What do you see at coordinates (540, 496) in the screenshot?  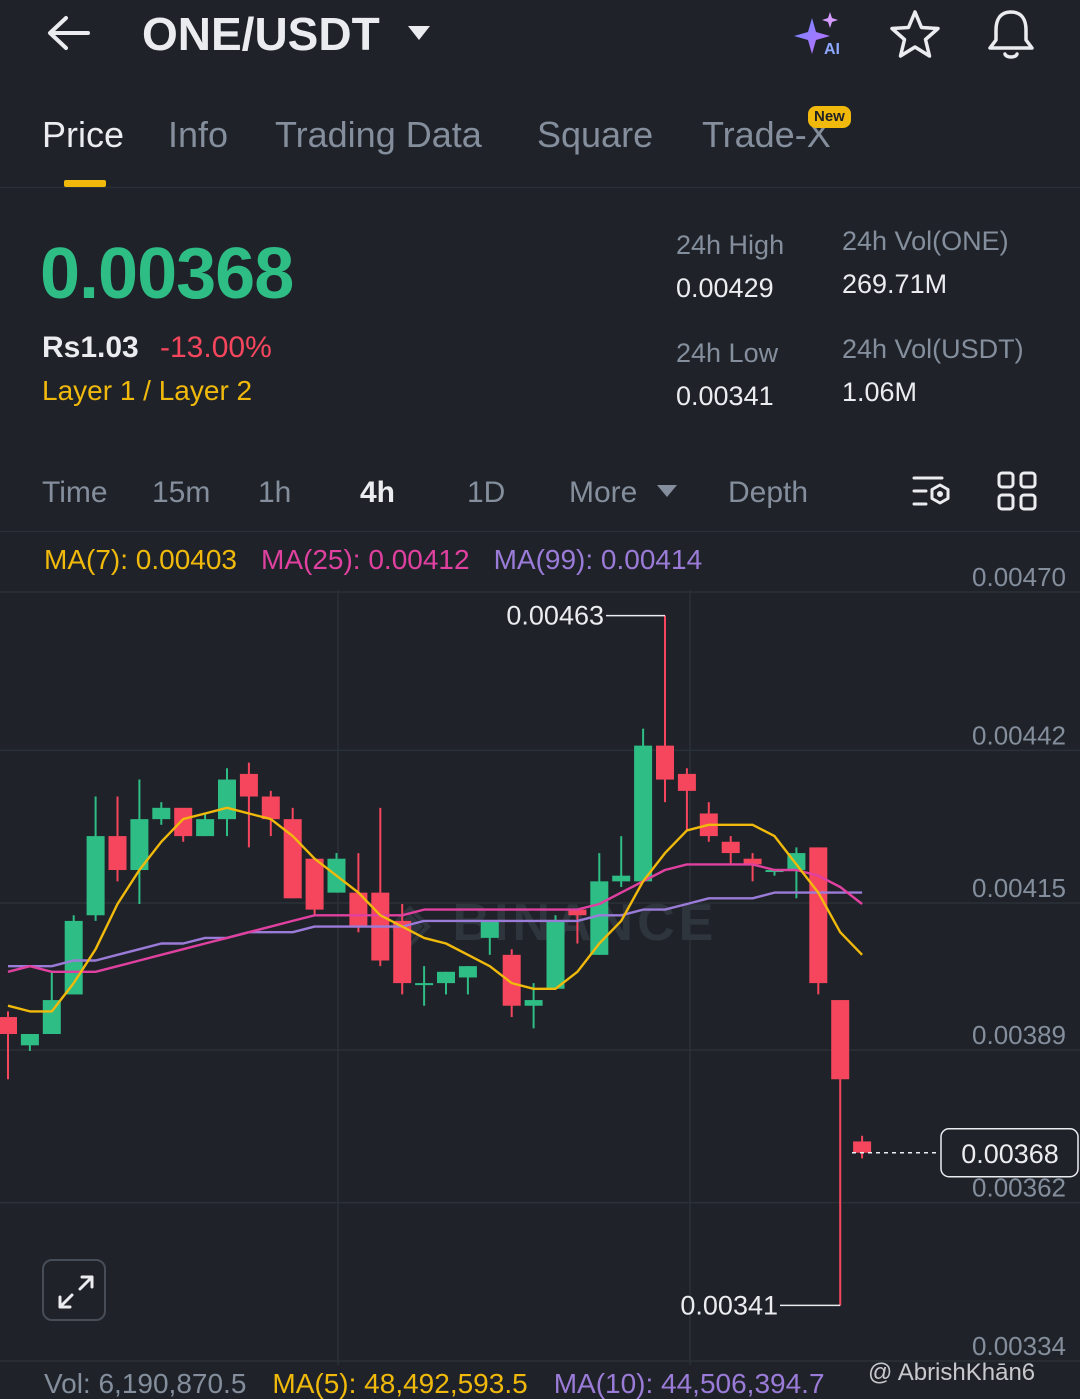 I see `interval-bar: Time 15m 1h 4h 1D More Depth` at bounding box center [540, 496].